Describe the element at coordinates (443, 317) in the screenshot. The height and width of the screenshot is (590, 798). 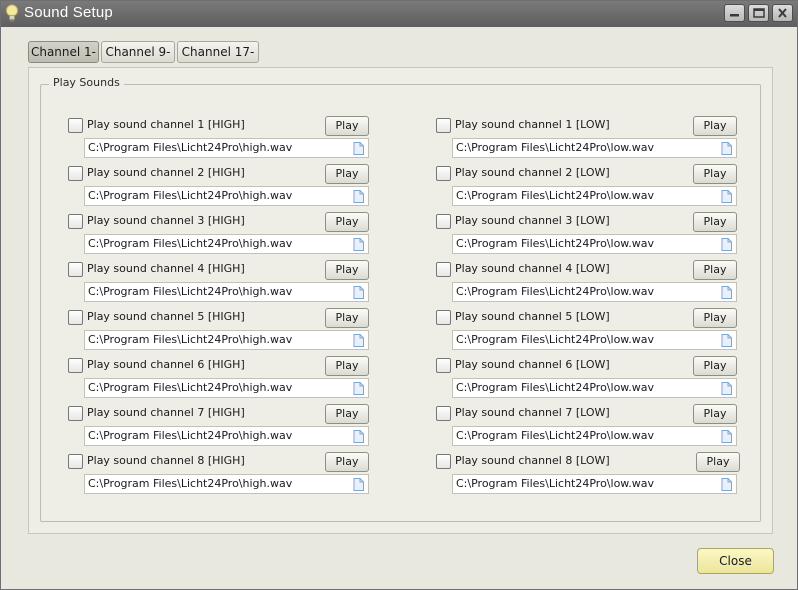
I see `low-channel-5-checkbox` at that location.